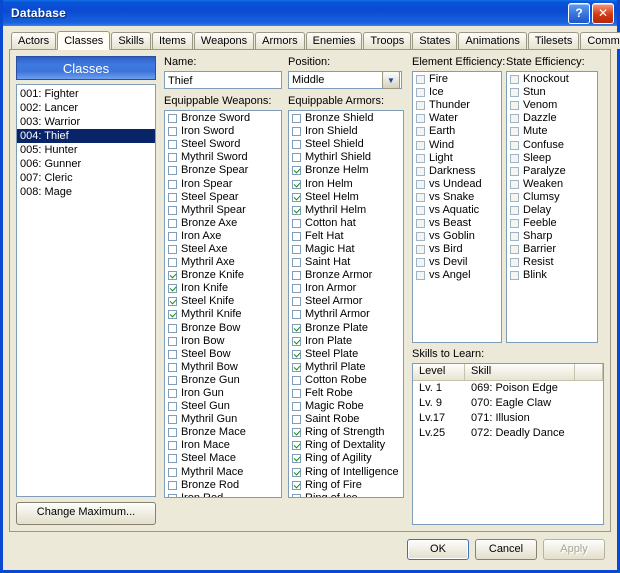 The height and width of the screenshot is (573, 620). Describe the element at coordinates (223, 80) in the screenshot. I see `name-input: Thief` at that location.